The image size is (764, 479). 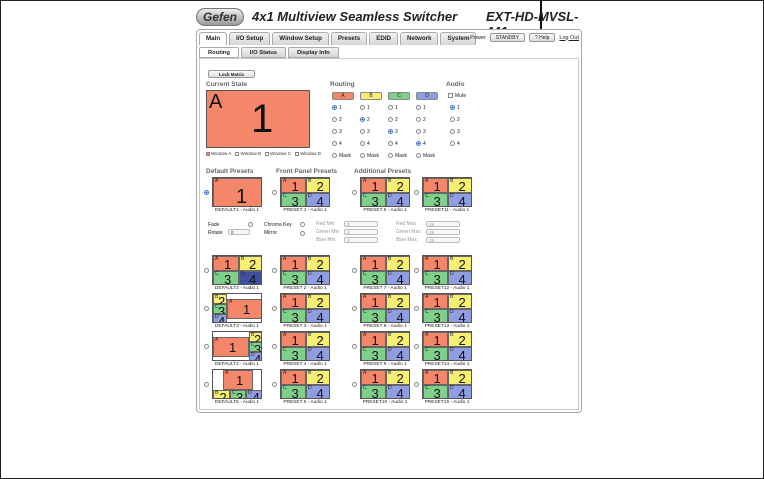 I want to click on preset-item: A 1 B 2 C 3 D 4 PRESET 4 - Audio 1, so click(x=303, y=350).